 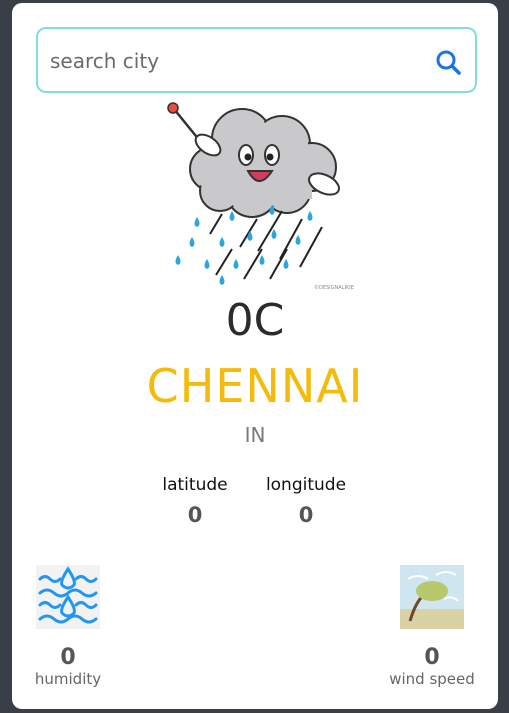 What do you see at coordinates (306, 501) in the screenshot?
I see `longitude-block: longitude 0` at bounding box center [306, 501].